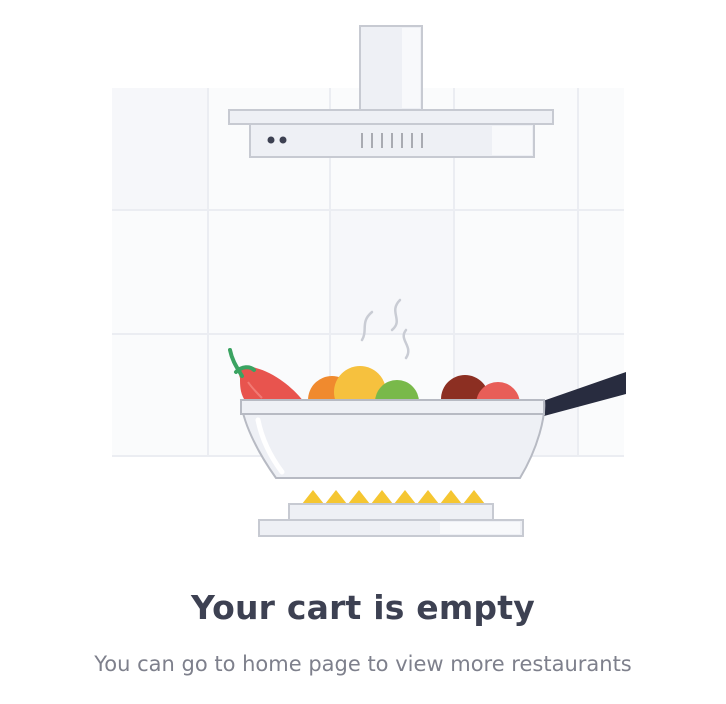 This screenshot has height=704, width=726. What do you see at coordinates (392, 439) in the screenshot?
I see `frying-pan-icon` at bounding box center [392, 439].